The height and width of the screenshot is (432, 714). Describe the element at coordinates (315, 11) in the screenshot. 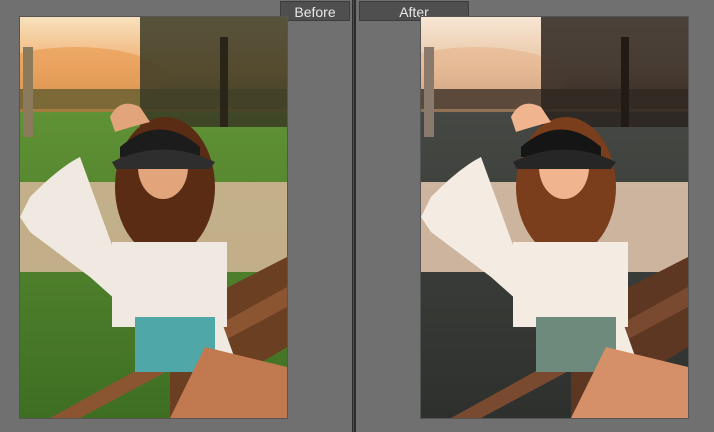

I see `before-label: Before` at that location.